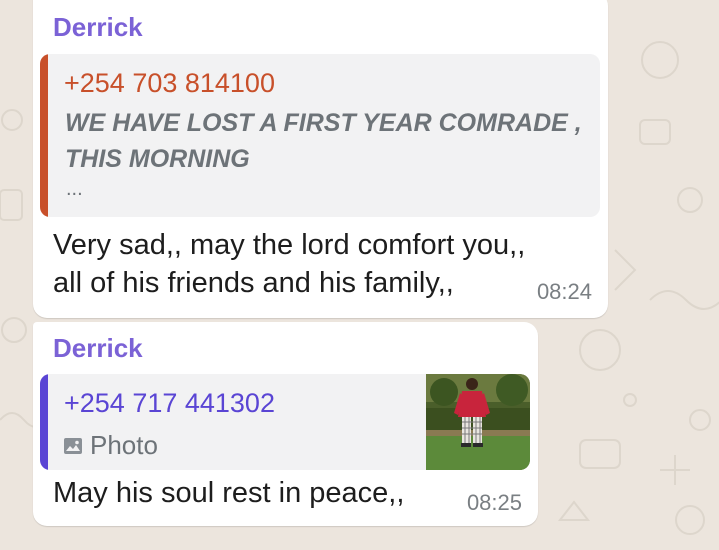 This screenshot has height=550, width=719. Describe the element at coordinates (478, 422) in the screenshot. I see `photo-thumbnail` at that location.